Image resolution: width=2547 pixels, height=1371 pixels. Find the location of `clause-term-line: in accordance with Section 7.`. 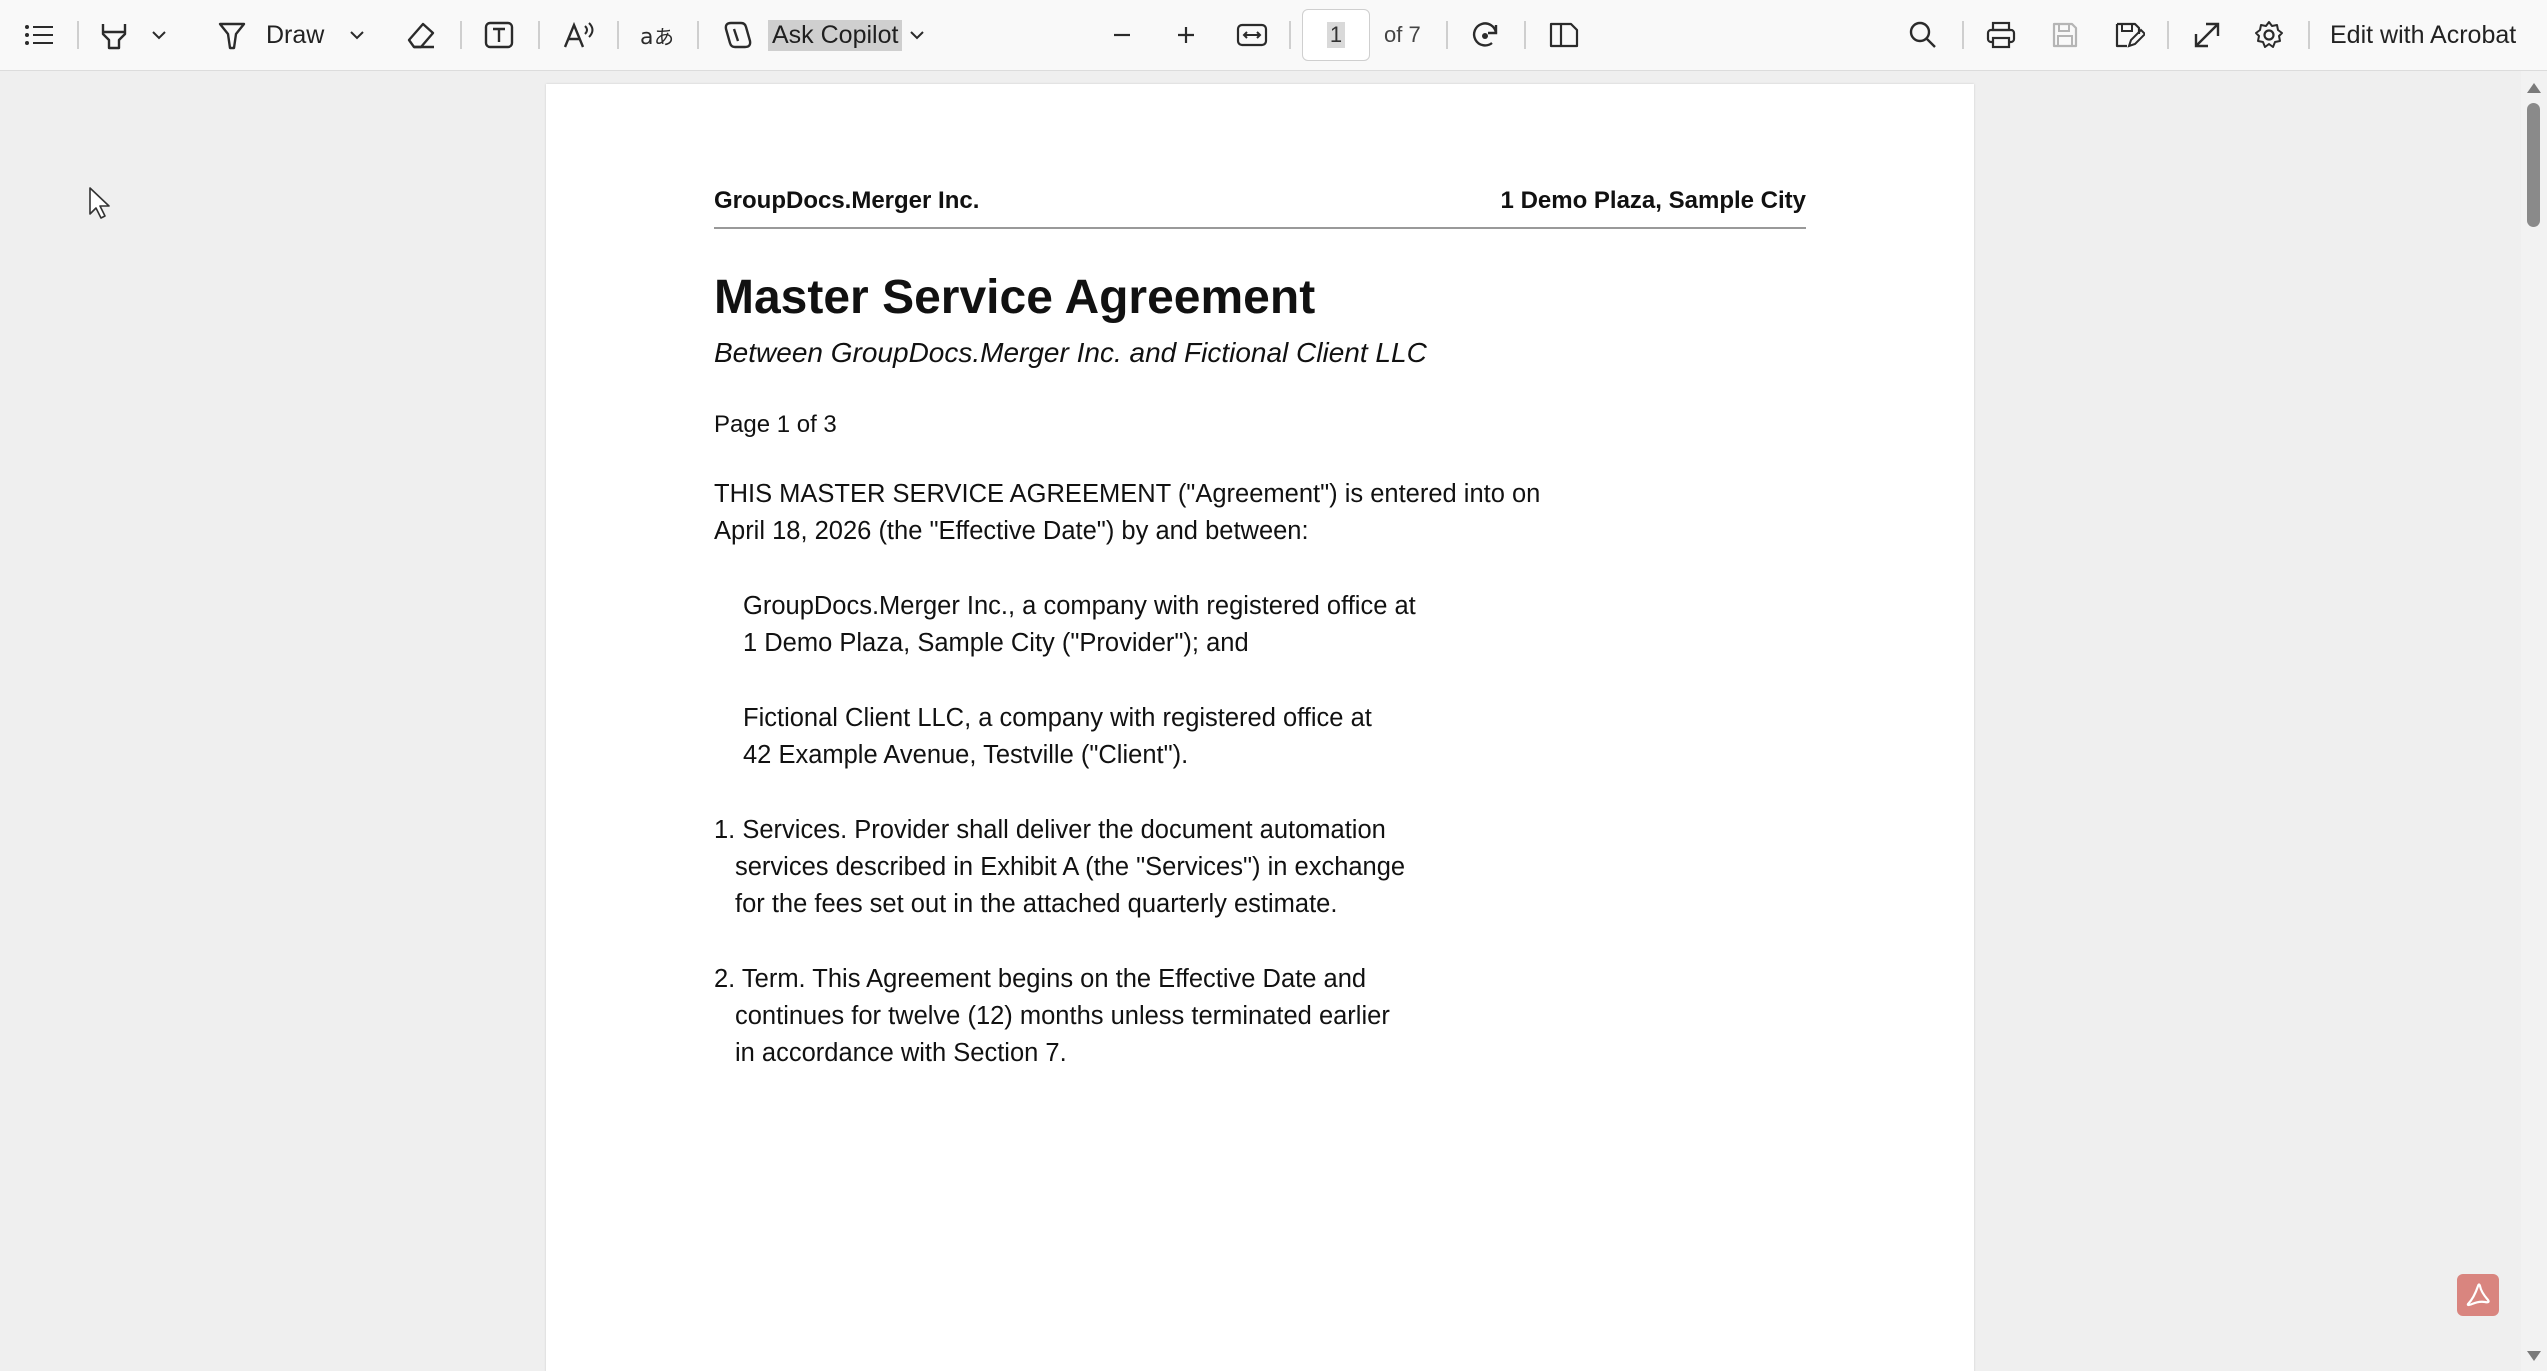

clause-term-line: in accordance with Section 7. is located at coordinates (901, 1053).